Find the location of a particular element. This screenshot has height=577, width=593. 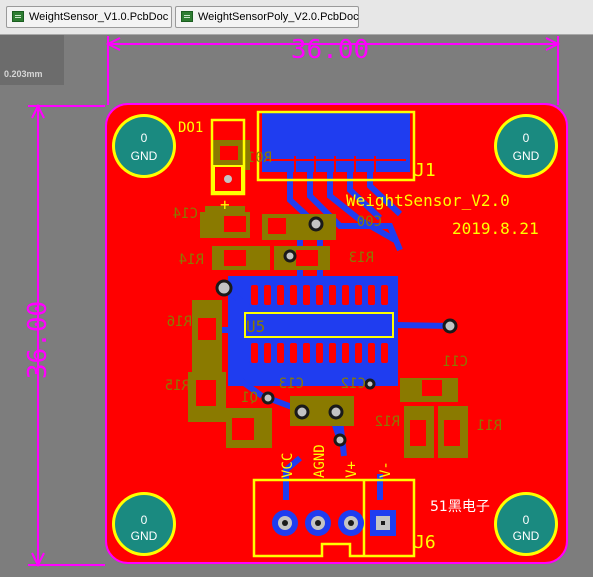

svg-text: C14 is located at coordinates (185, 214).